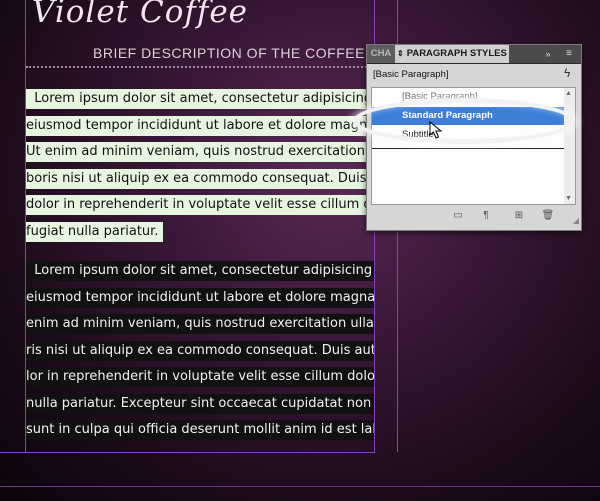  What do you see at coordinates (568, 198) in the screenshot?
I see `scroll-down-icon: ▼` at bounding box center [568, 198].